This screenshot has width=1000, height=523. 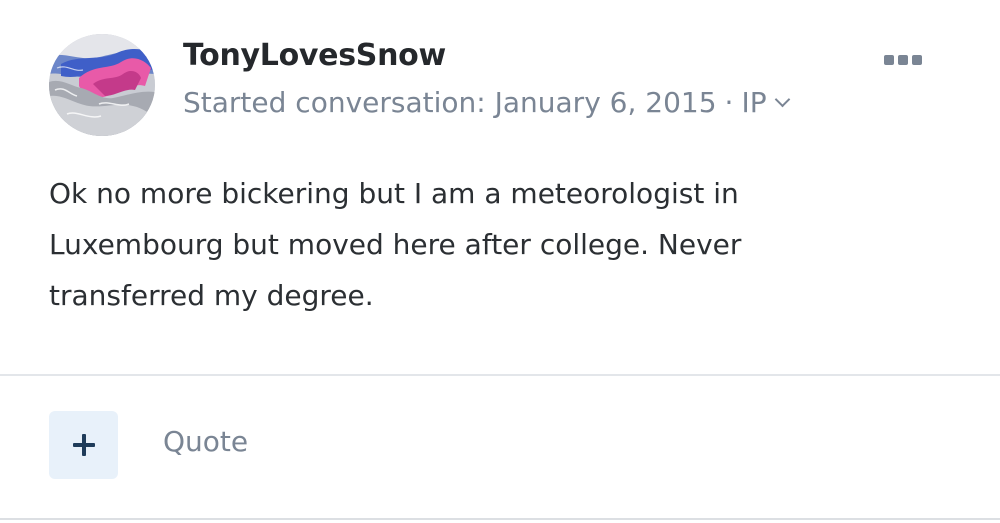 What do you see at coordinates (500, 375) in the screenshot?
I see `divider` at bounding box center [500, 375].